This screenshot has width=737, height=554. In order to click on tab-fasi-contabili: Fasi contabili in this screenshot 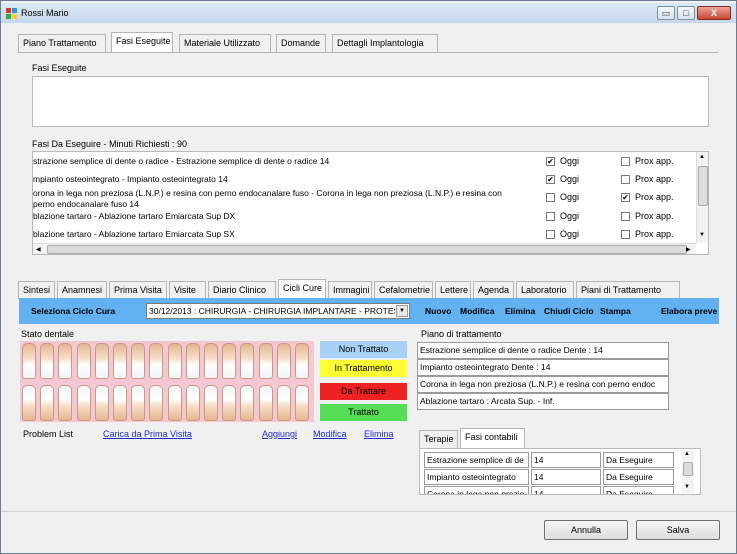, I will do `click(492, 438)`.